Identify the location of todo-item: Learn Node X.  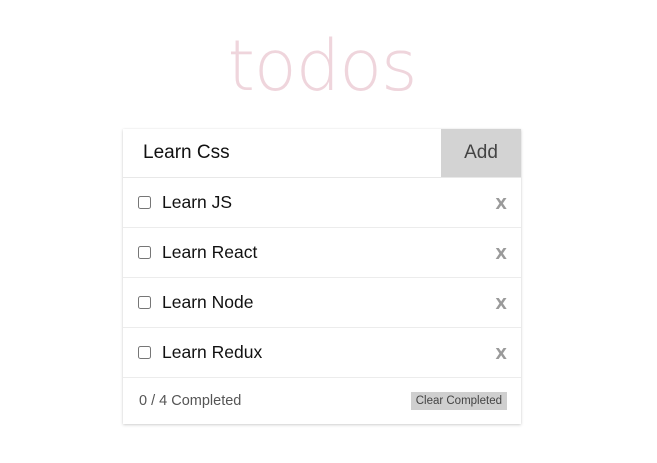
(322, 303).